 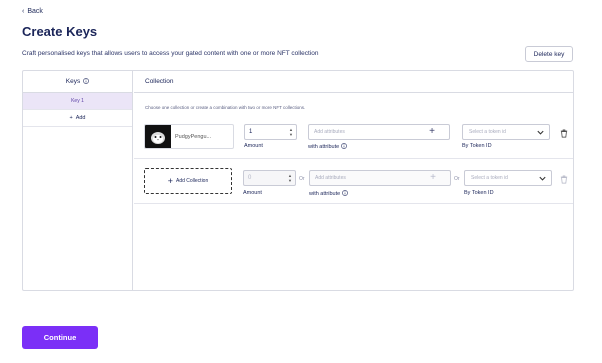 I want to click on add-collection-button: + Add Collection, so click(x=188, y=181).